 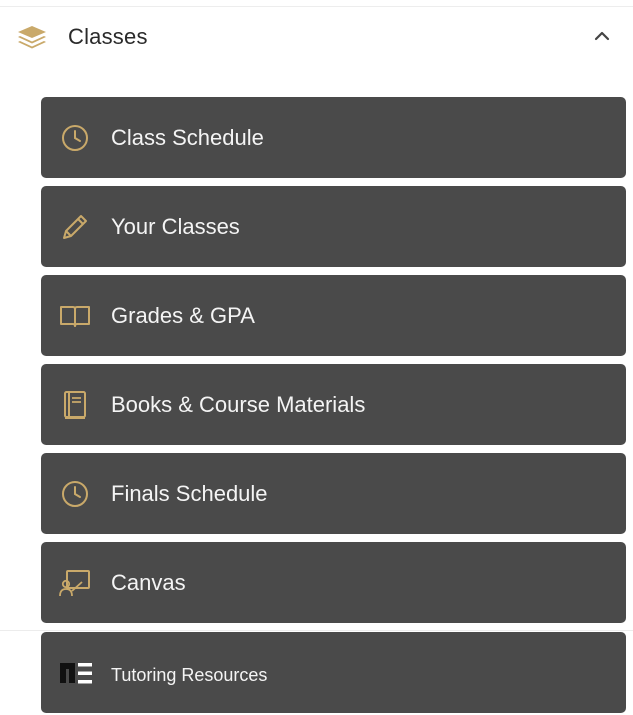 I want to click on pencil-icon, so click(x=75, y=227).